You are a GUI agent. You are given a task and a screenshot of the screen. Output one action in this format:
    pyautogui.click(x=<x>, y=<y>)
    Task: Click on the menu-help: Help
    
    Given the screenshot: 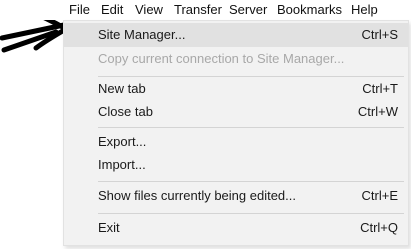 What is the action you would take?
    pyautogui.click(x=364, y=10)
    